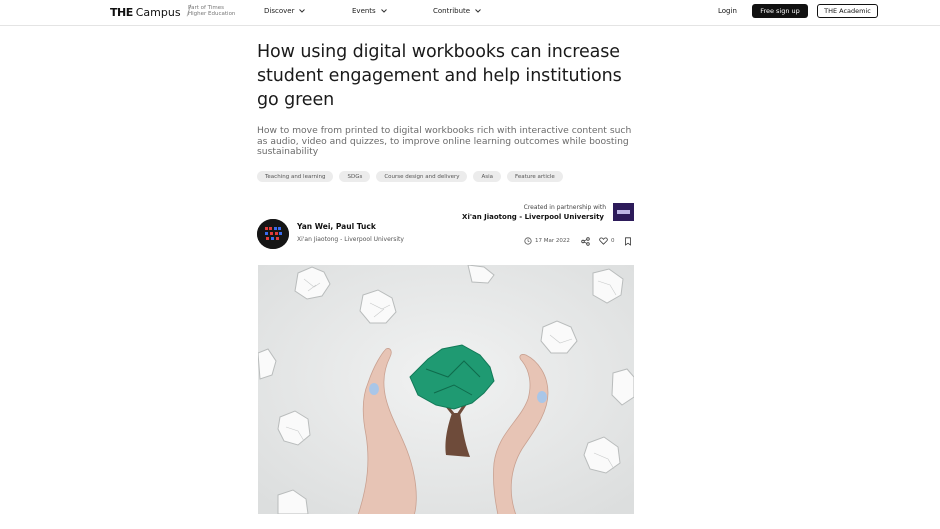 The height and width of the screenshot is (529, 940). What do you see at coordinates (603, 241) in the screenshot?
I see `heart-icon` at bounding box center [603, 241].